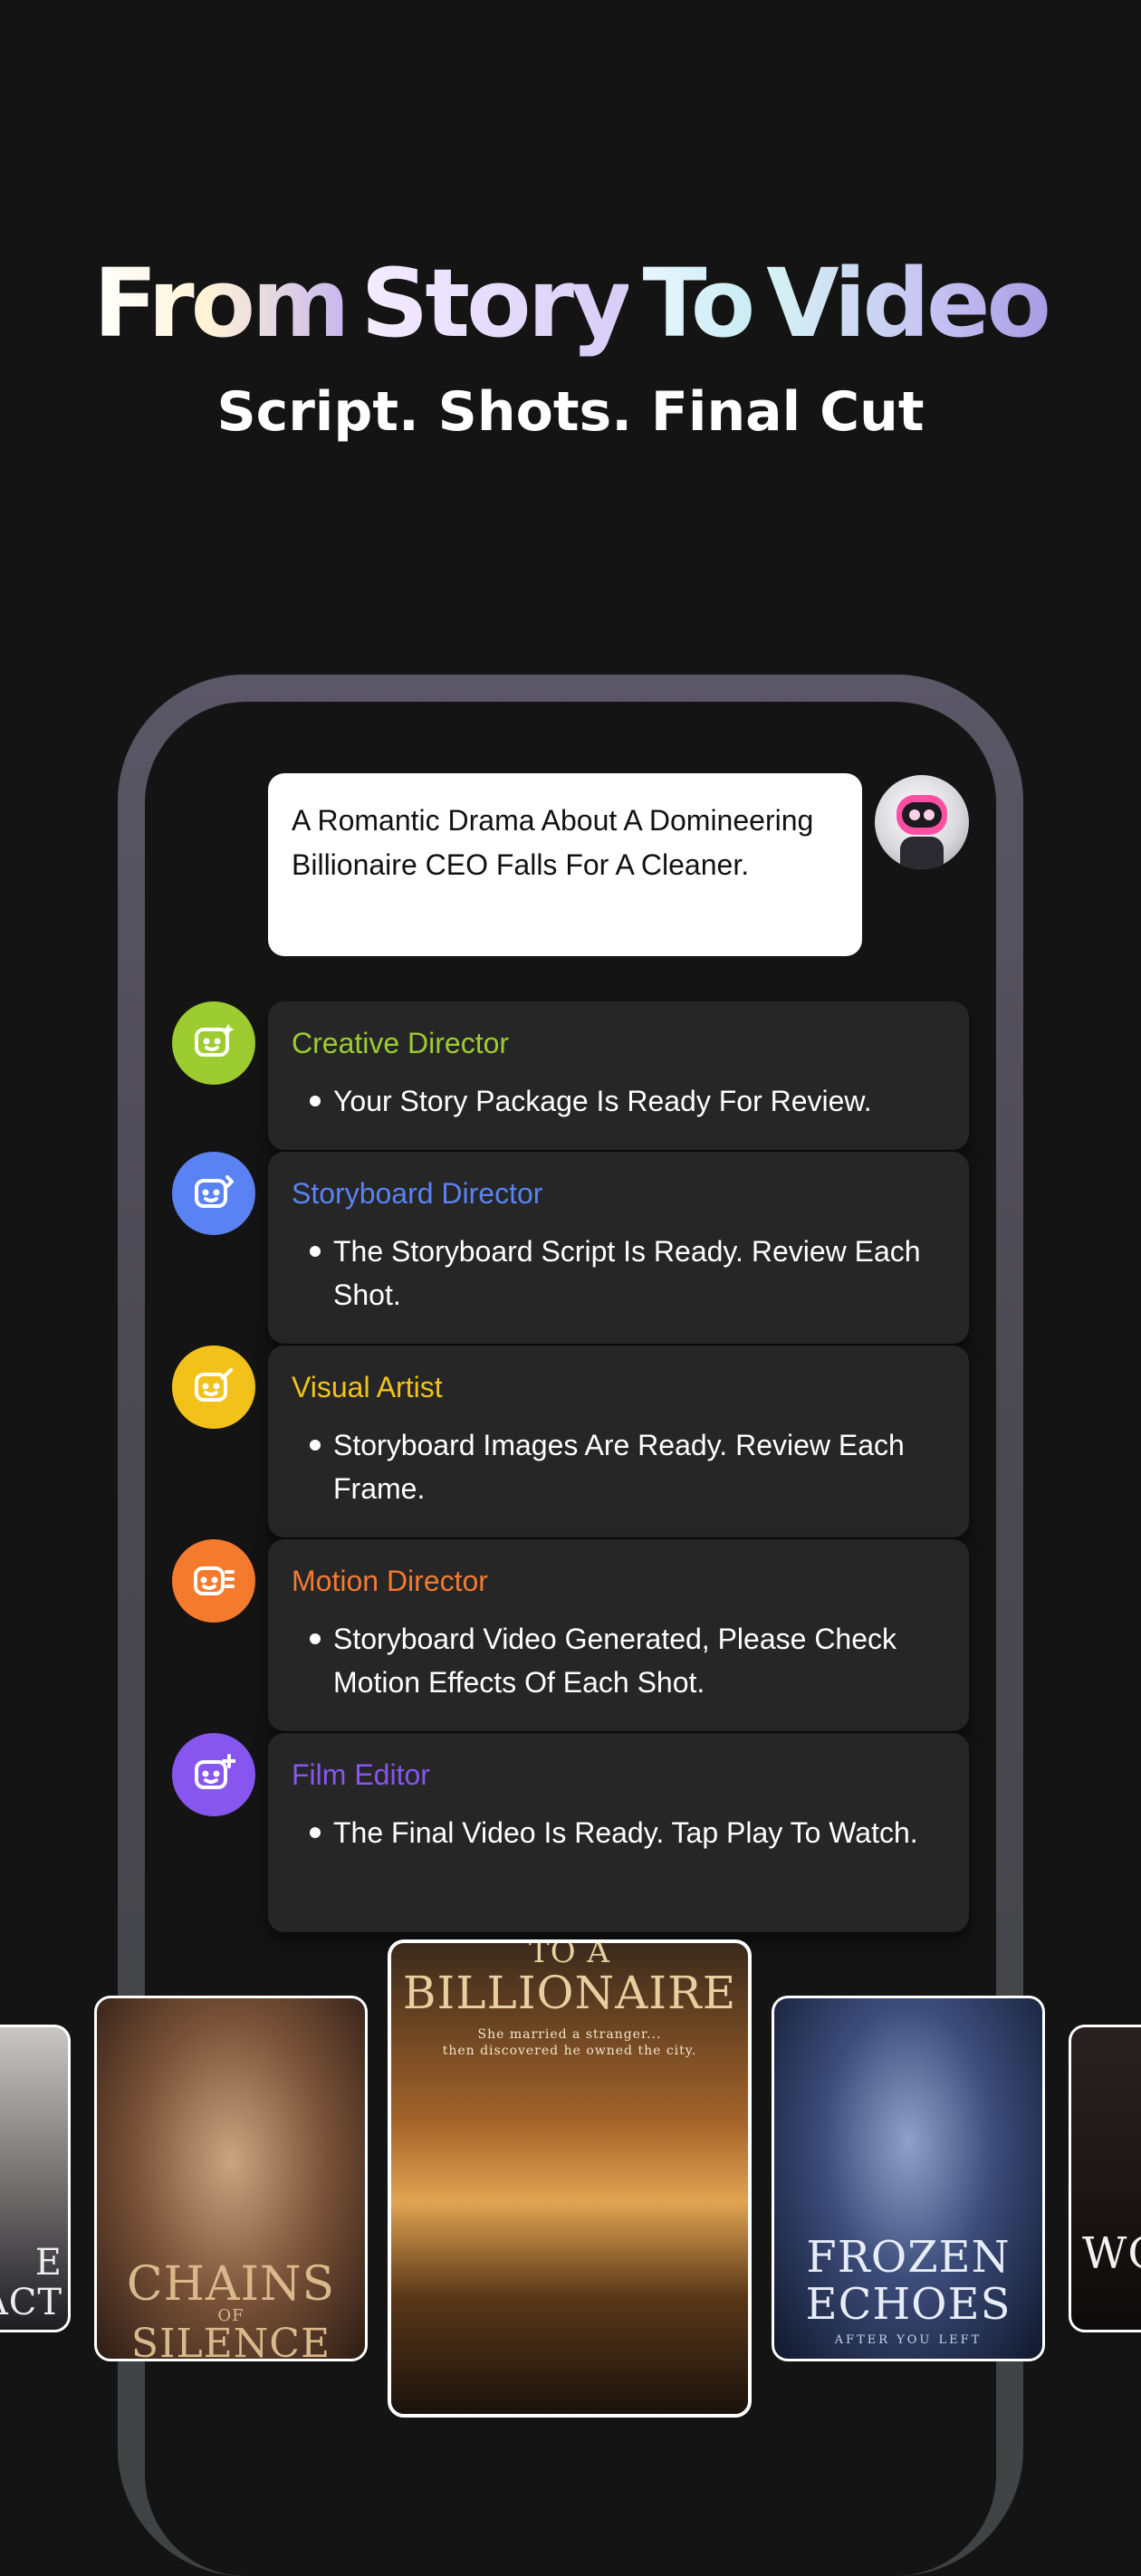 Image resolution: width=1141 pixels, height=2576 pixels. What do you see at coordinates (699, 303) in the screenshot?
I see `headline-word-to: To` at bounding box center [699, 303].